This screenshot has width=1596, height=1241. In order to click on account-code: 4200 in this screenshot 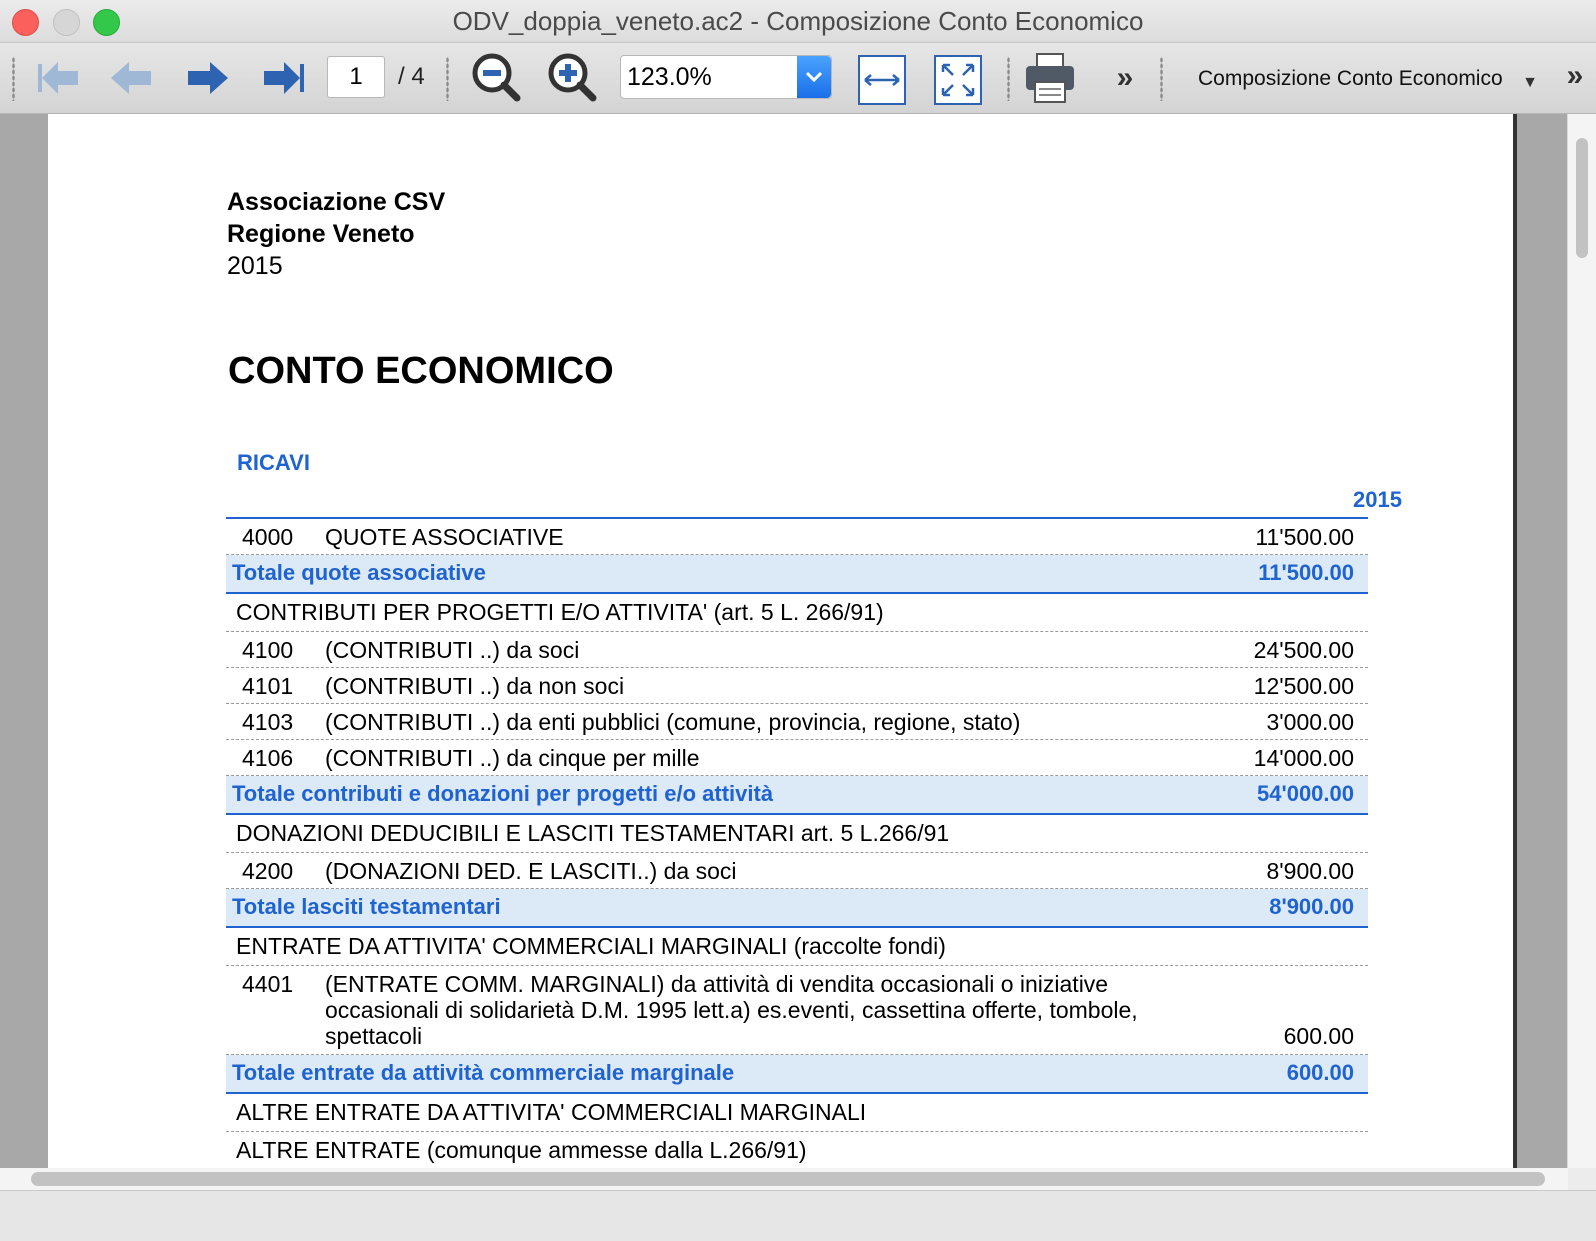, I will do `click(268, 871)`.